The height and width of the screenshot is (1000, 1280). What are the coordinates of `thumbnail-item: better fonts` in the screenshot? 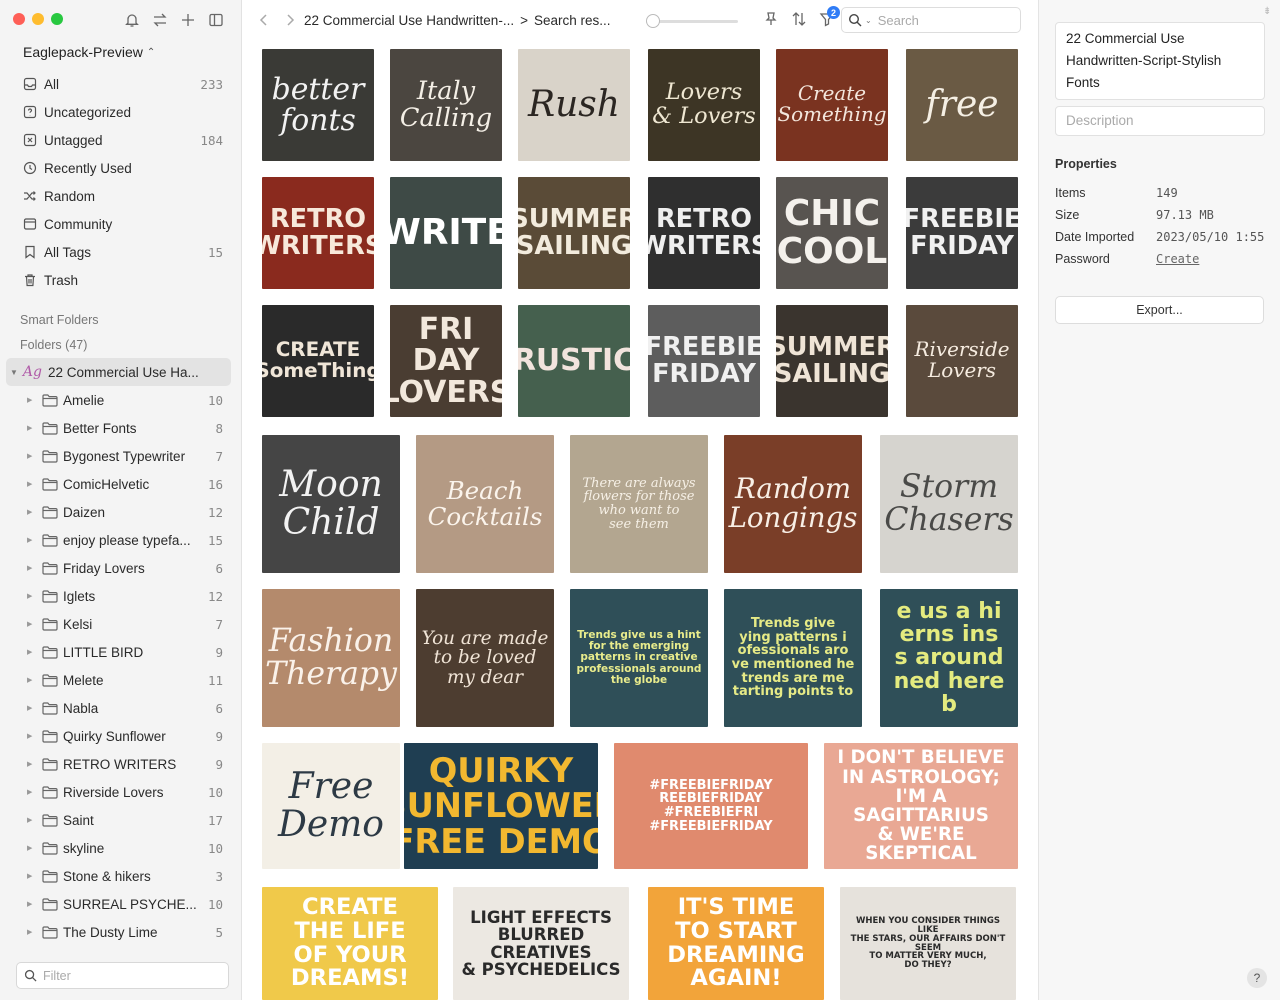 It's located at (318, 105).